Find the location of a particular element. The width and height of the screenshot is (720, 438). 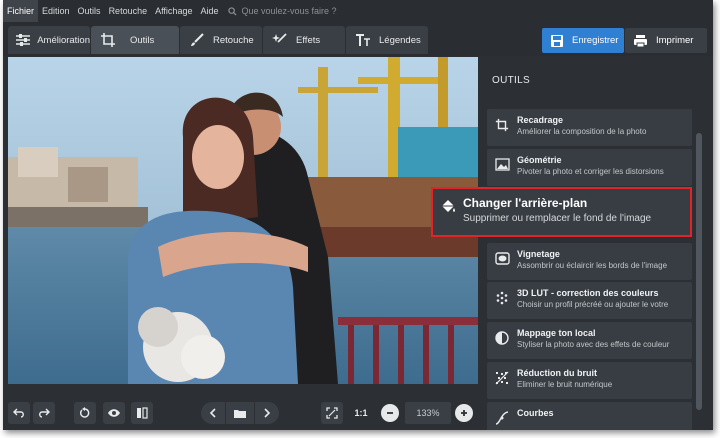

chevron-left-icon is located at coordinates (212, 413).